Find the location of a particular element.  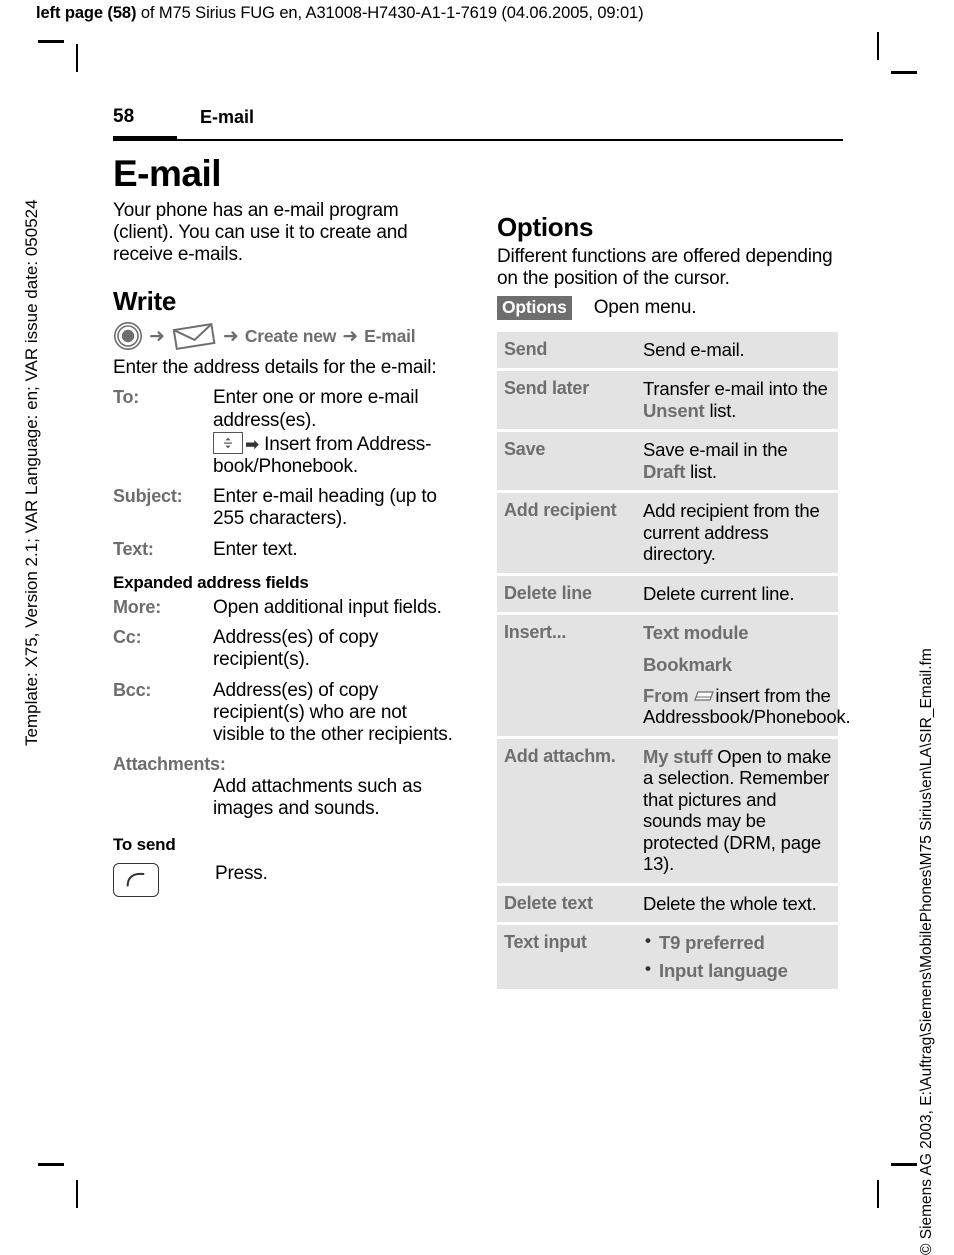

addressbook-icon is located at coordinates (704, 694).